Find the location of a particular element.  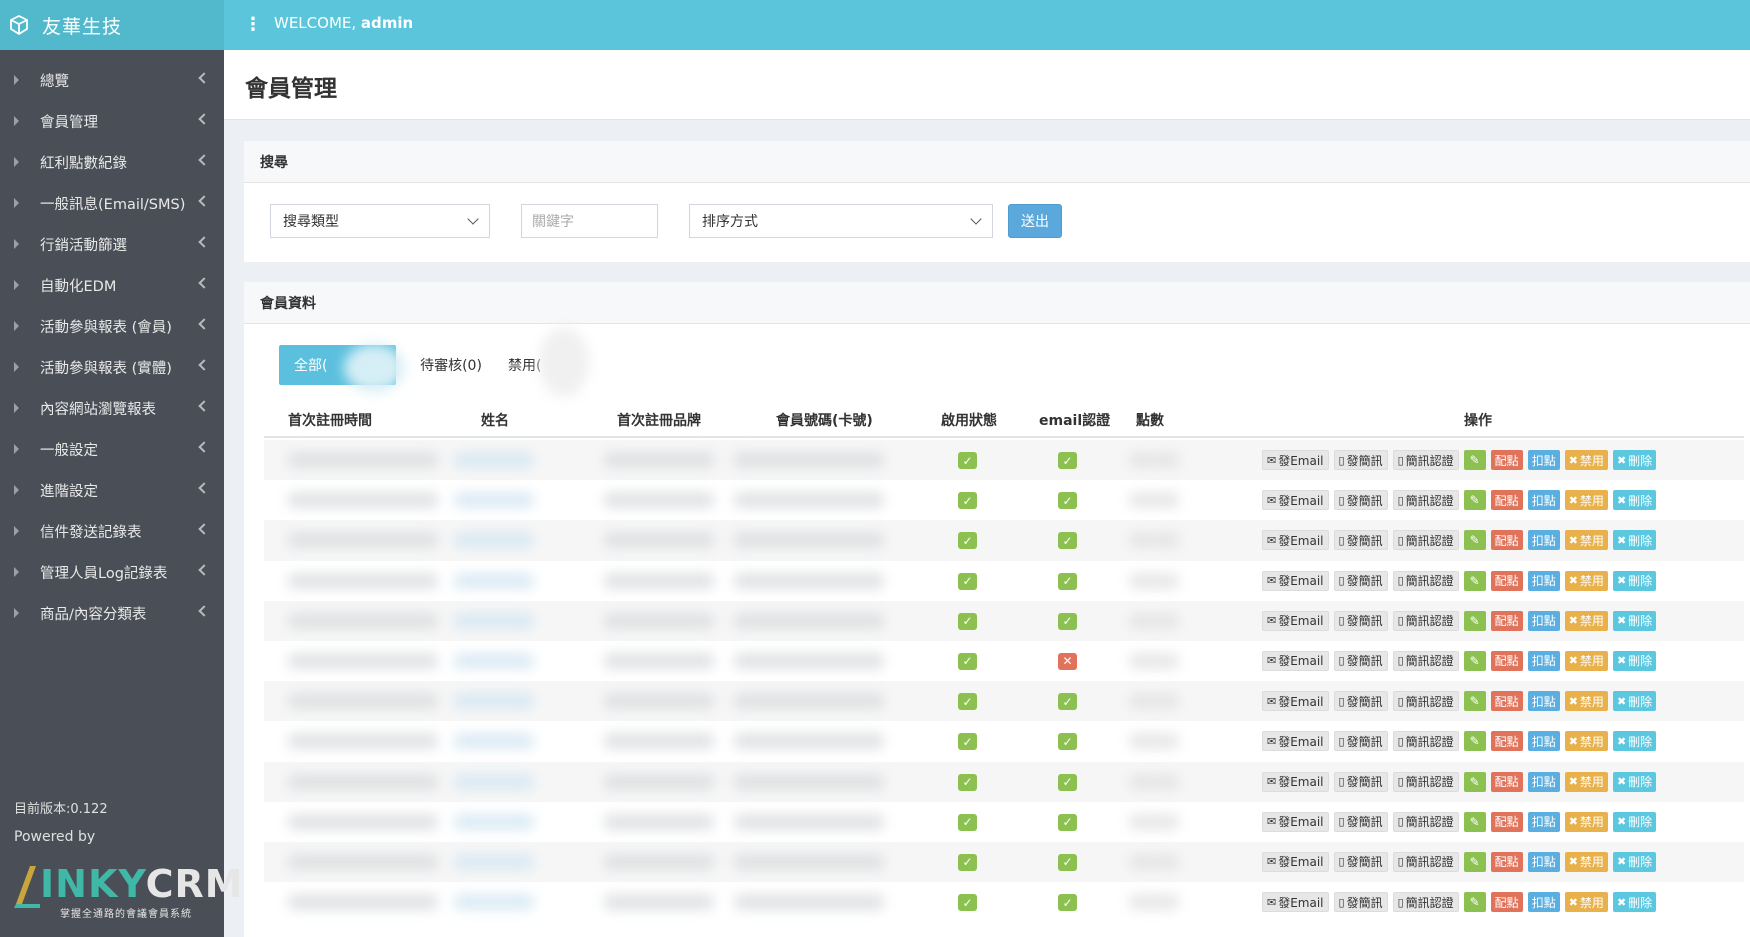

sidebar-toggle-icon: ⋮ is located at coordinates (253, 24).